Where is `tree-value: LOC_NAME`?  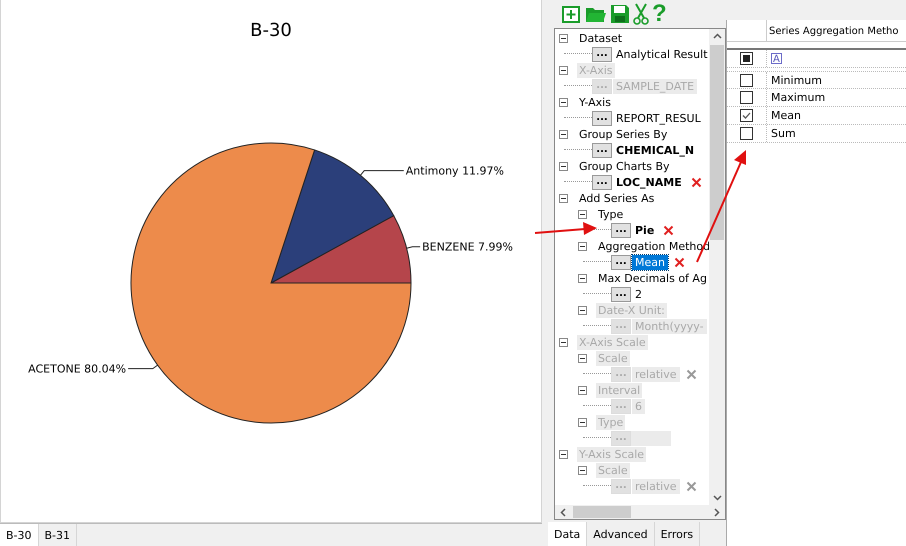
tree-value: LOC_NAME is located at coordinates (649, 182).